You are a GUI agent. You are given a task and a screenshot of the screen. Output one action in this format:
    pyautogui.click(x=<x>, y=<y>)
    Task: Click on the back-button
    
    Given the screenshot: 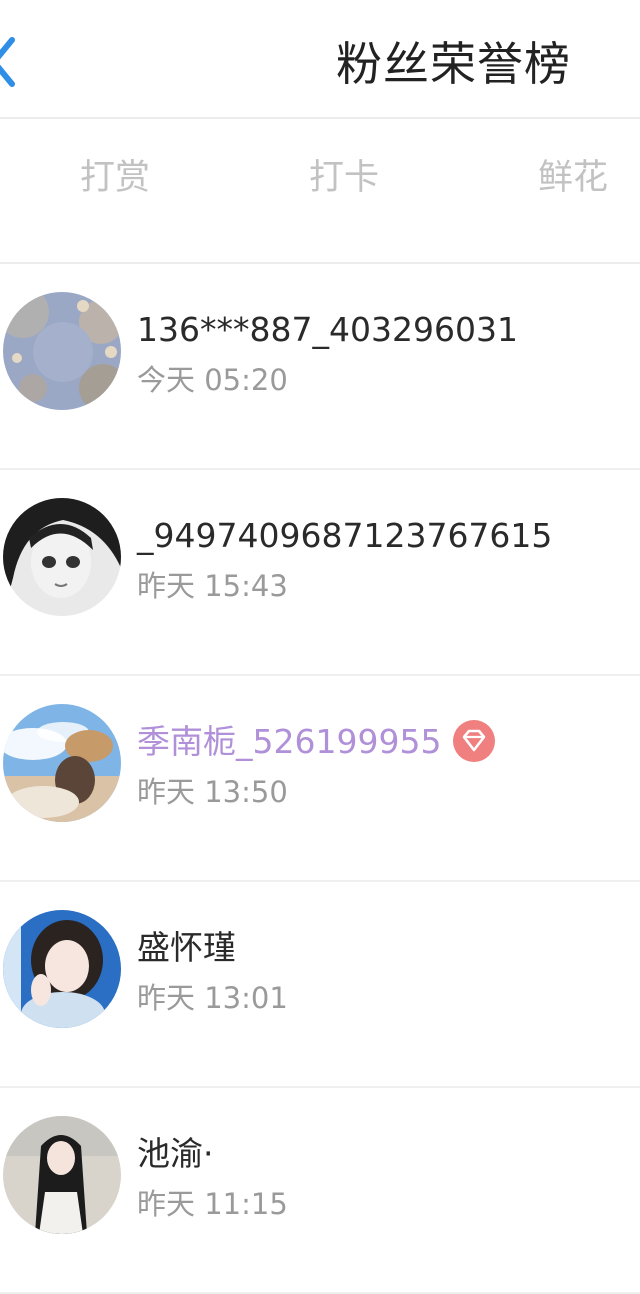 What is the action you would take?
    pyautogui.click(x=20, y=62)
    